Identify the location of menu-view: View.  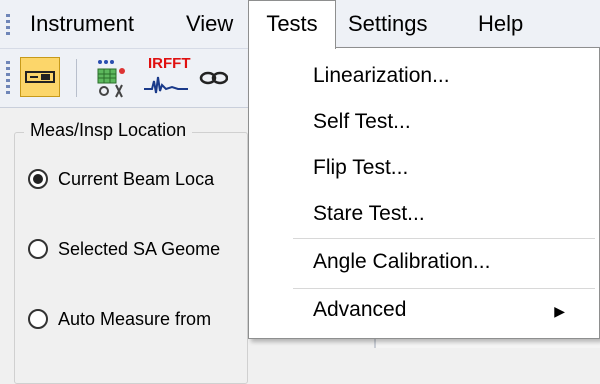
(209, 24).